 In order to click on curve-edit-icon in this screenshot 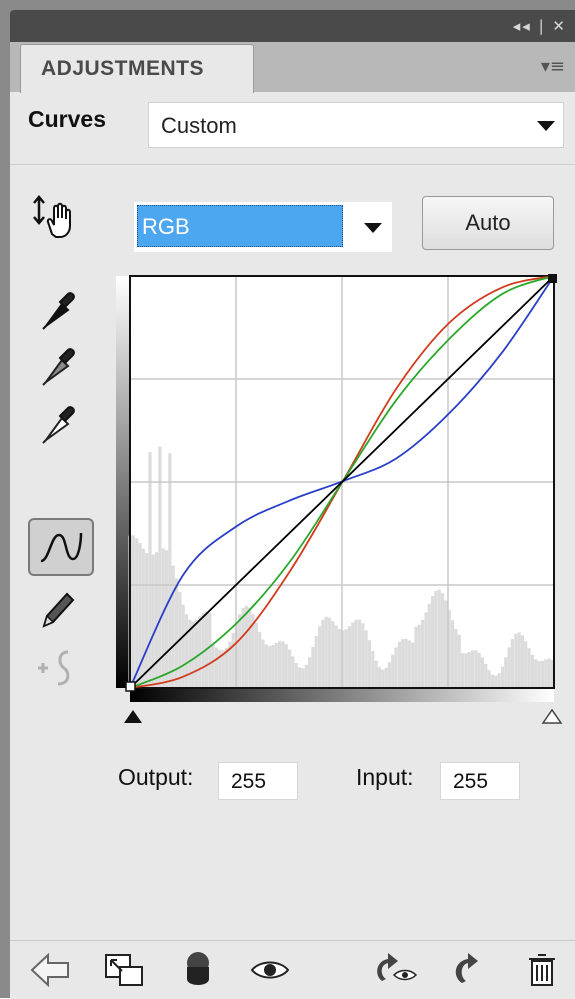, I will do `click(61, 547)`.